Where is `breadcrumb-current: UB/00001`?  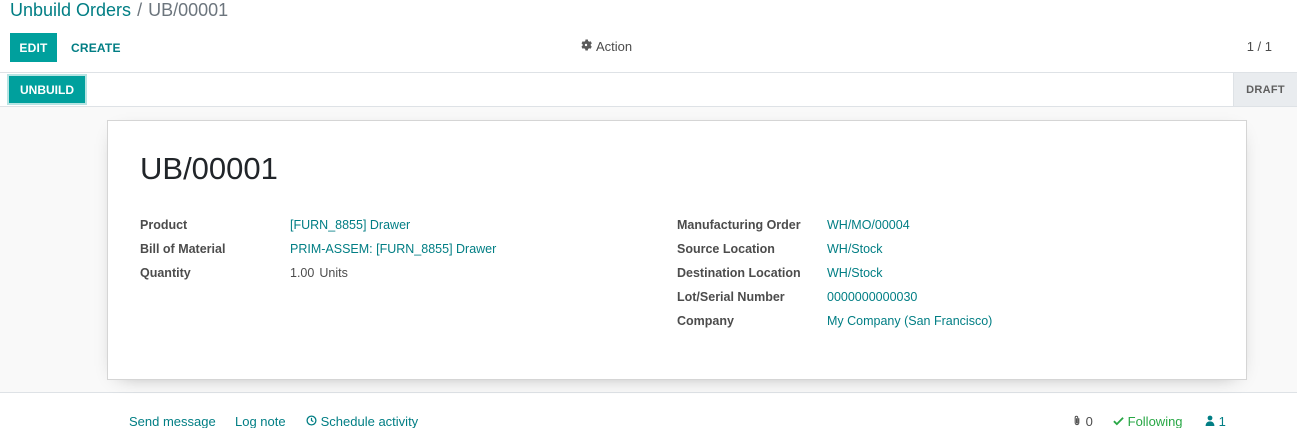 breadcrumb-current: UB/00001 is located at coordinates (188, 10).